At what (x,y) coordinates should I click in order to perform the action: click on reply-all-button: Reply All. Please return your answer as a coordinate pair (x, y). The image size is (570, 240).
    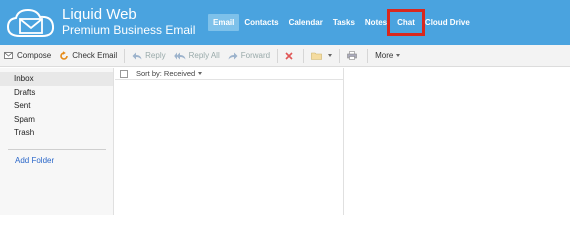
    Looking at the image, I should click on (197, 56).